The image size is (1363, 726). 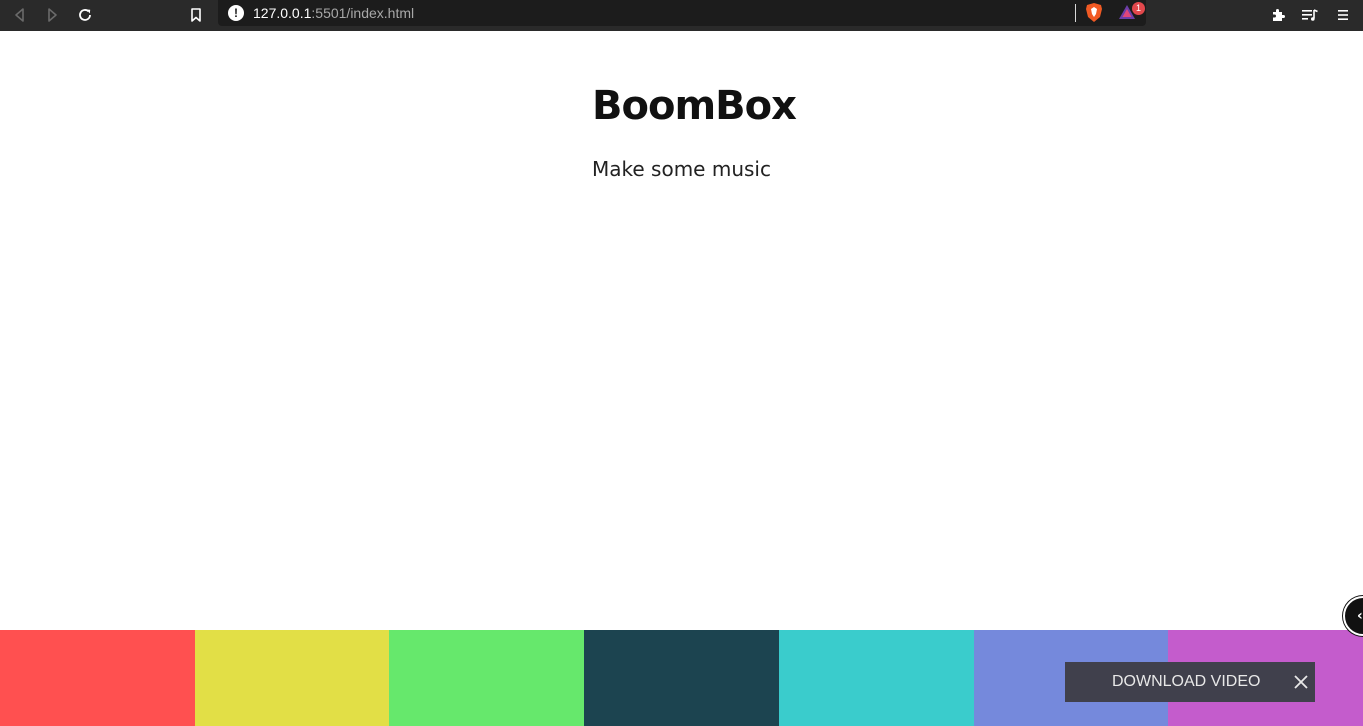 What do you see at coordinates (682, 13) in the screenshot?
I see `address-bar: ! 127.0.0.1:5501/index.html 1` at bounding box center [682, 13].